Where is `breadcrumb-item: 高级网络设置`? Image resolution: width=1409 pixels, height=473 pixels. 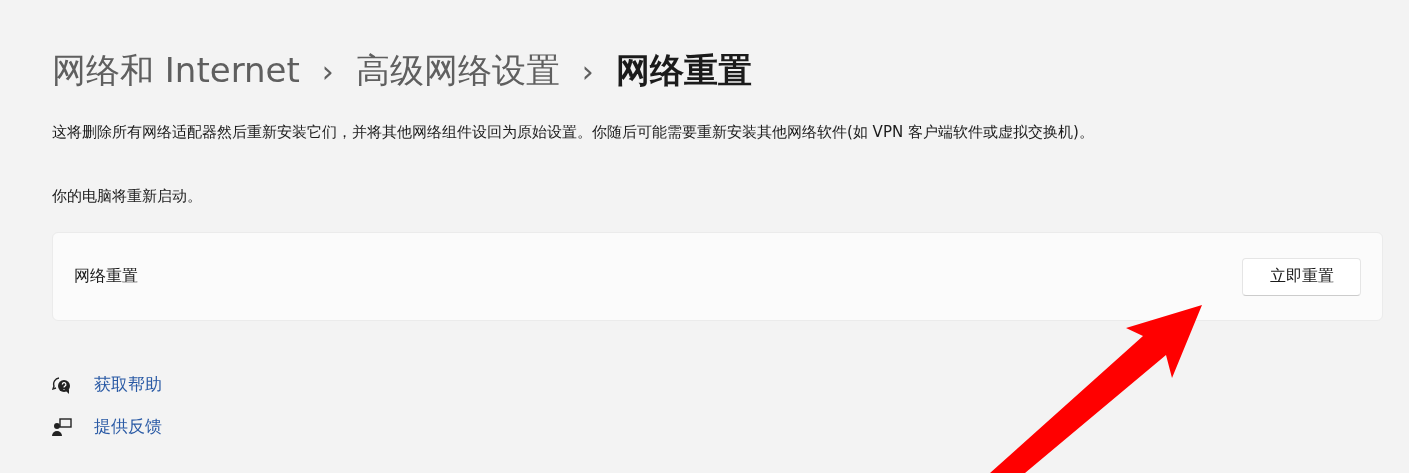
breadcrumb-item: 高级网络设置 is located at coordinates (457, 71).